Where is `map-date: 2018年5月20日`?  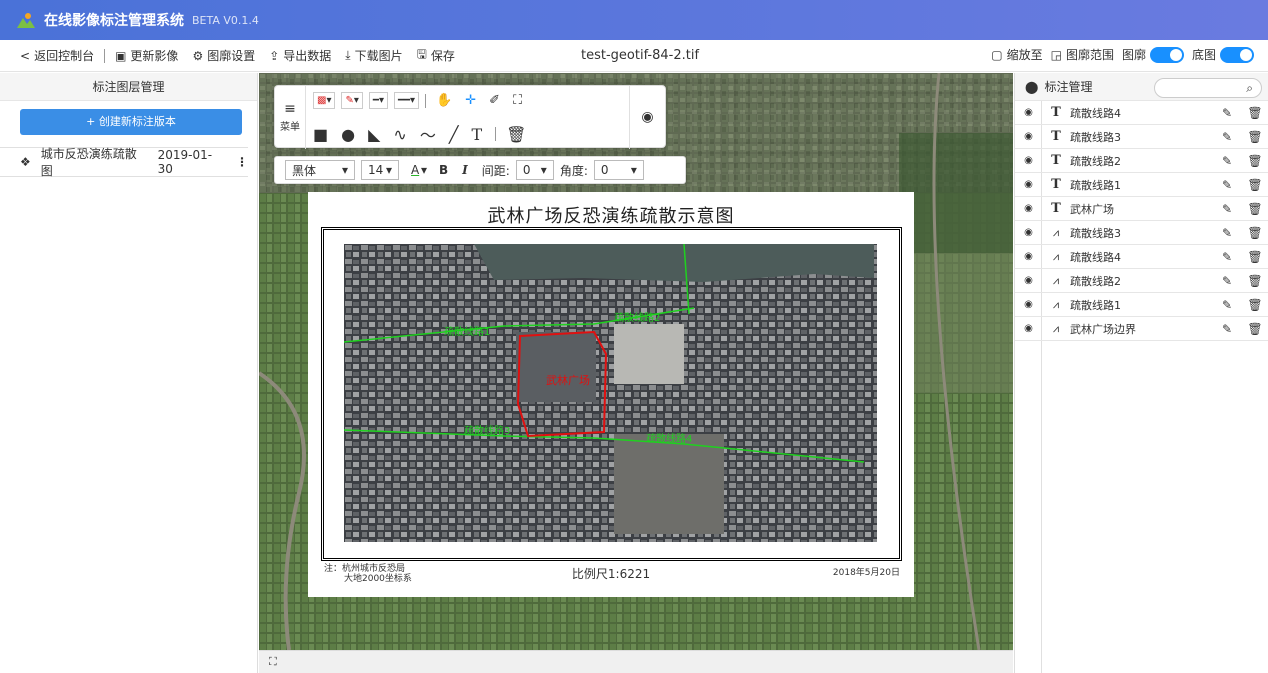
map-date: 2018年5月20日 is located at coordinates (866, 573).